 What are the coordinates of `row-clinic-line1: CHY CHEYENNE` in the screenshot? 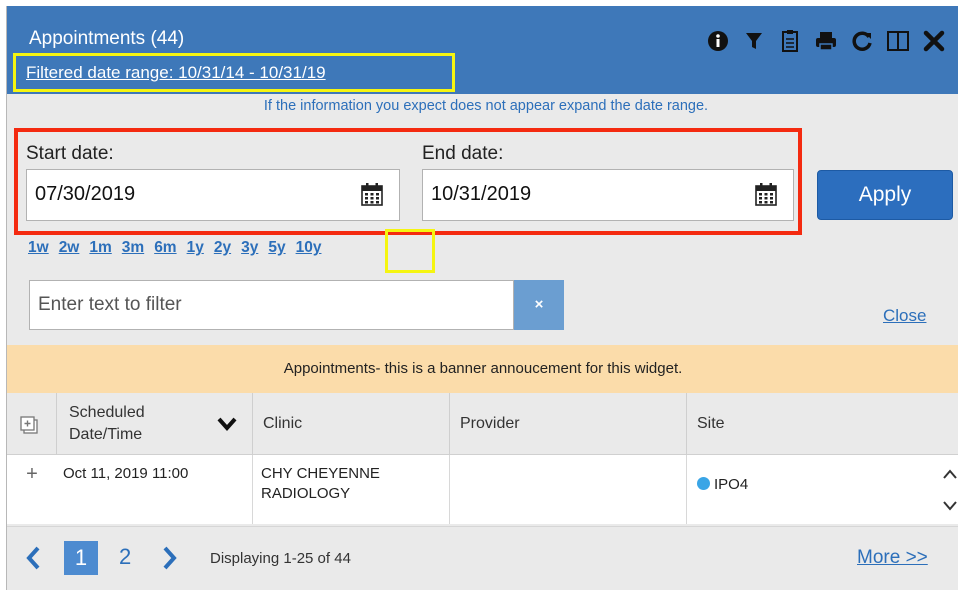 It's located at (320, 473).